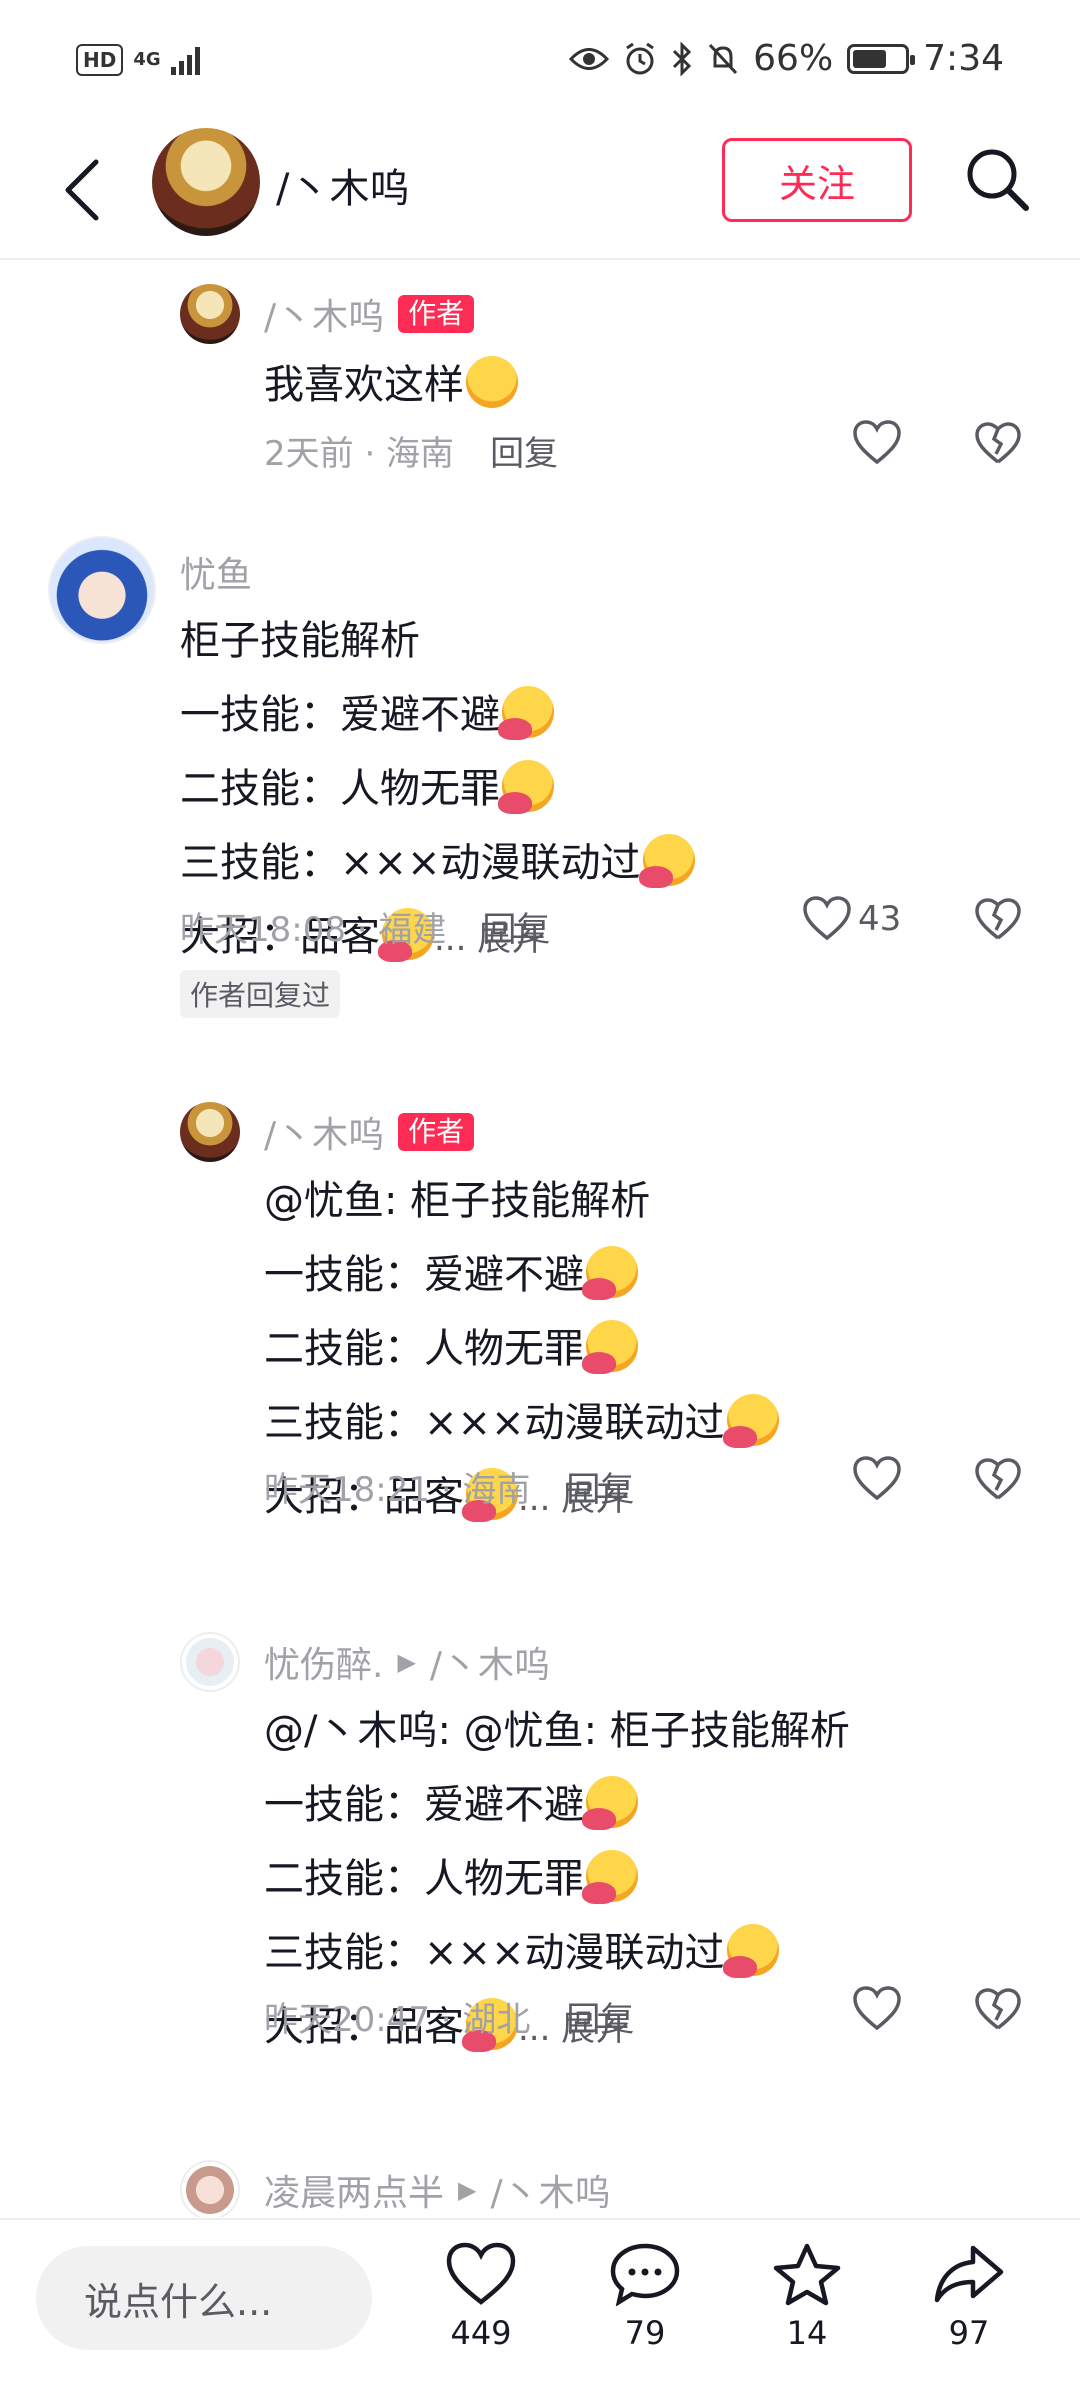  Describe the element at coordinates (407, 1662) in the screenshot. I see `comment-header: 忧伤醉. ▶ /丶木呜` at that location.